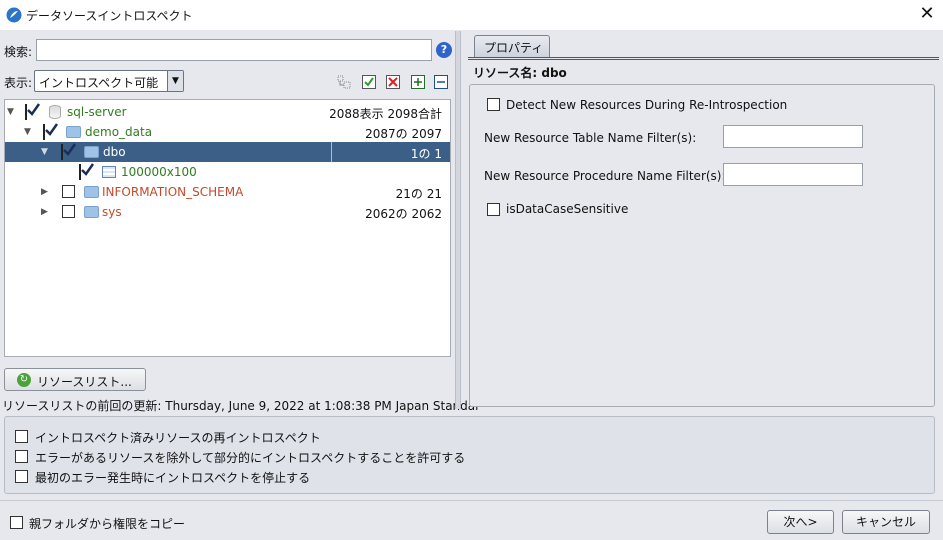 Image resolution: width=943 pixels, height=540 pixels. What do you see at coordinates (109, 16) in the screenshot?
I see `window-title: データソースイントロスペクト` at bounding box center [109, 16].